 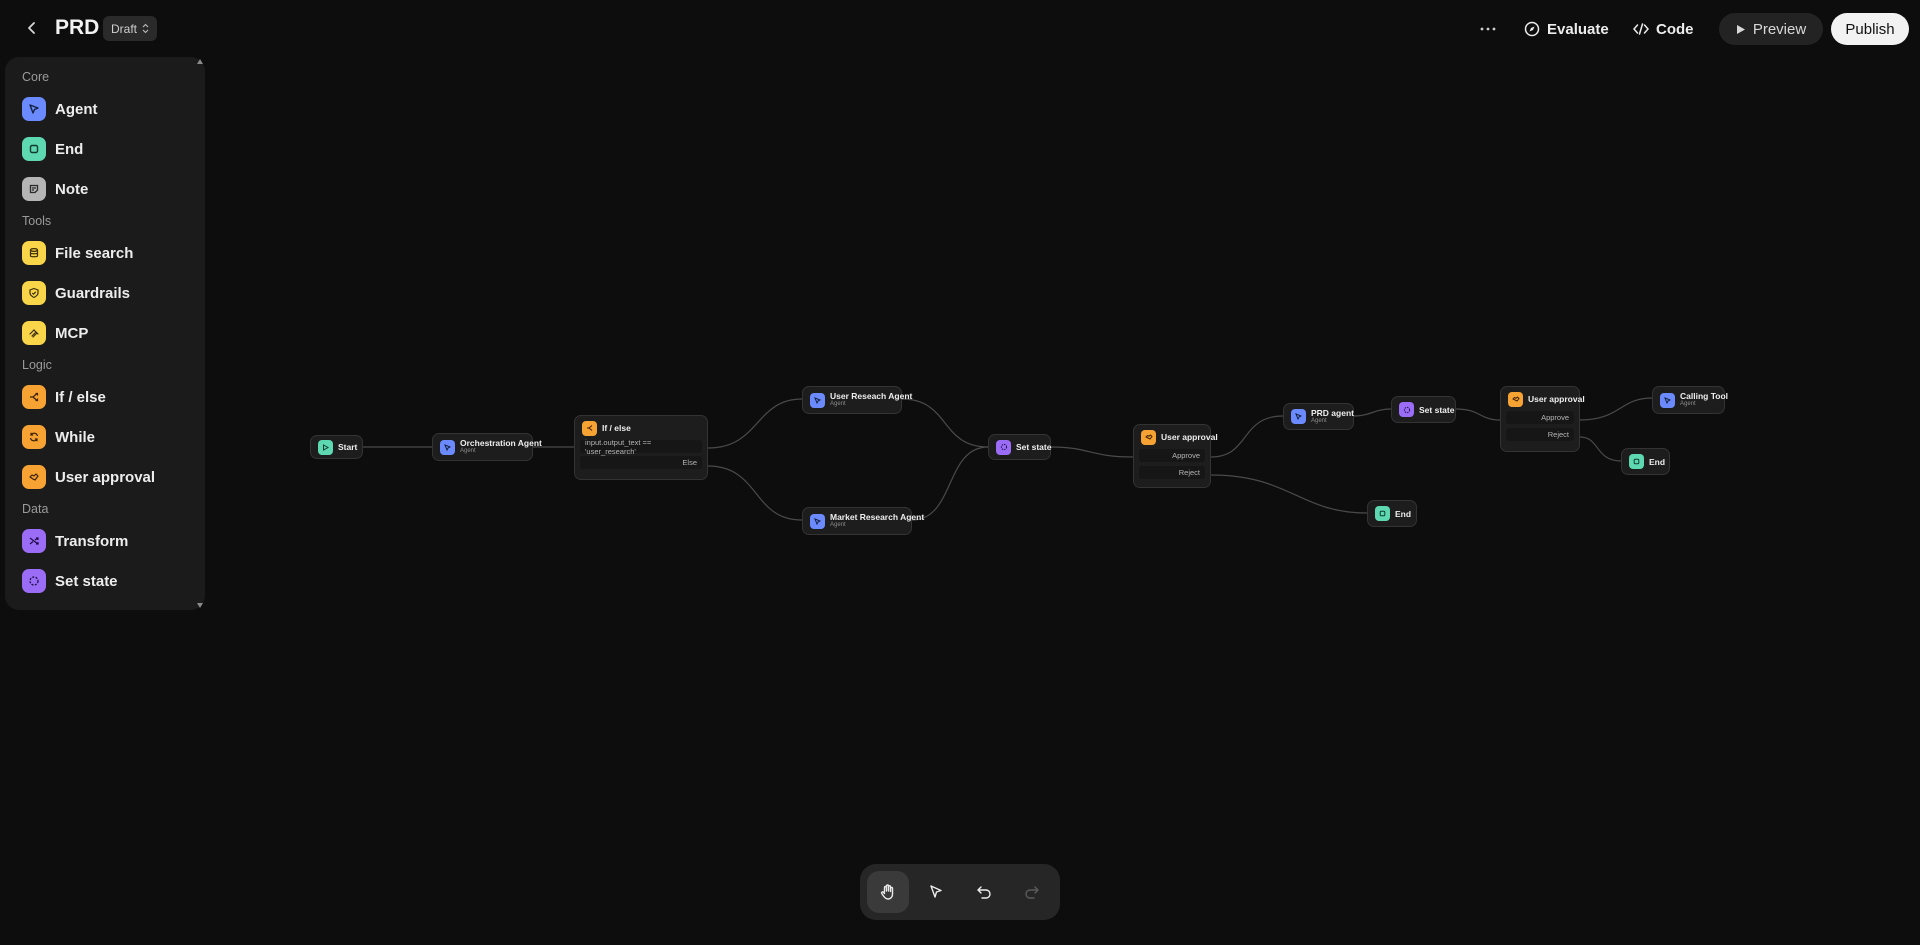 What do you see at coordinates (641, 462) in the screenshot?
I see `else-row: Else` at bounding box center [641, 462].